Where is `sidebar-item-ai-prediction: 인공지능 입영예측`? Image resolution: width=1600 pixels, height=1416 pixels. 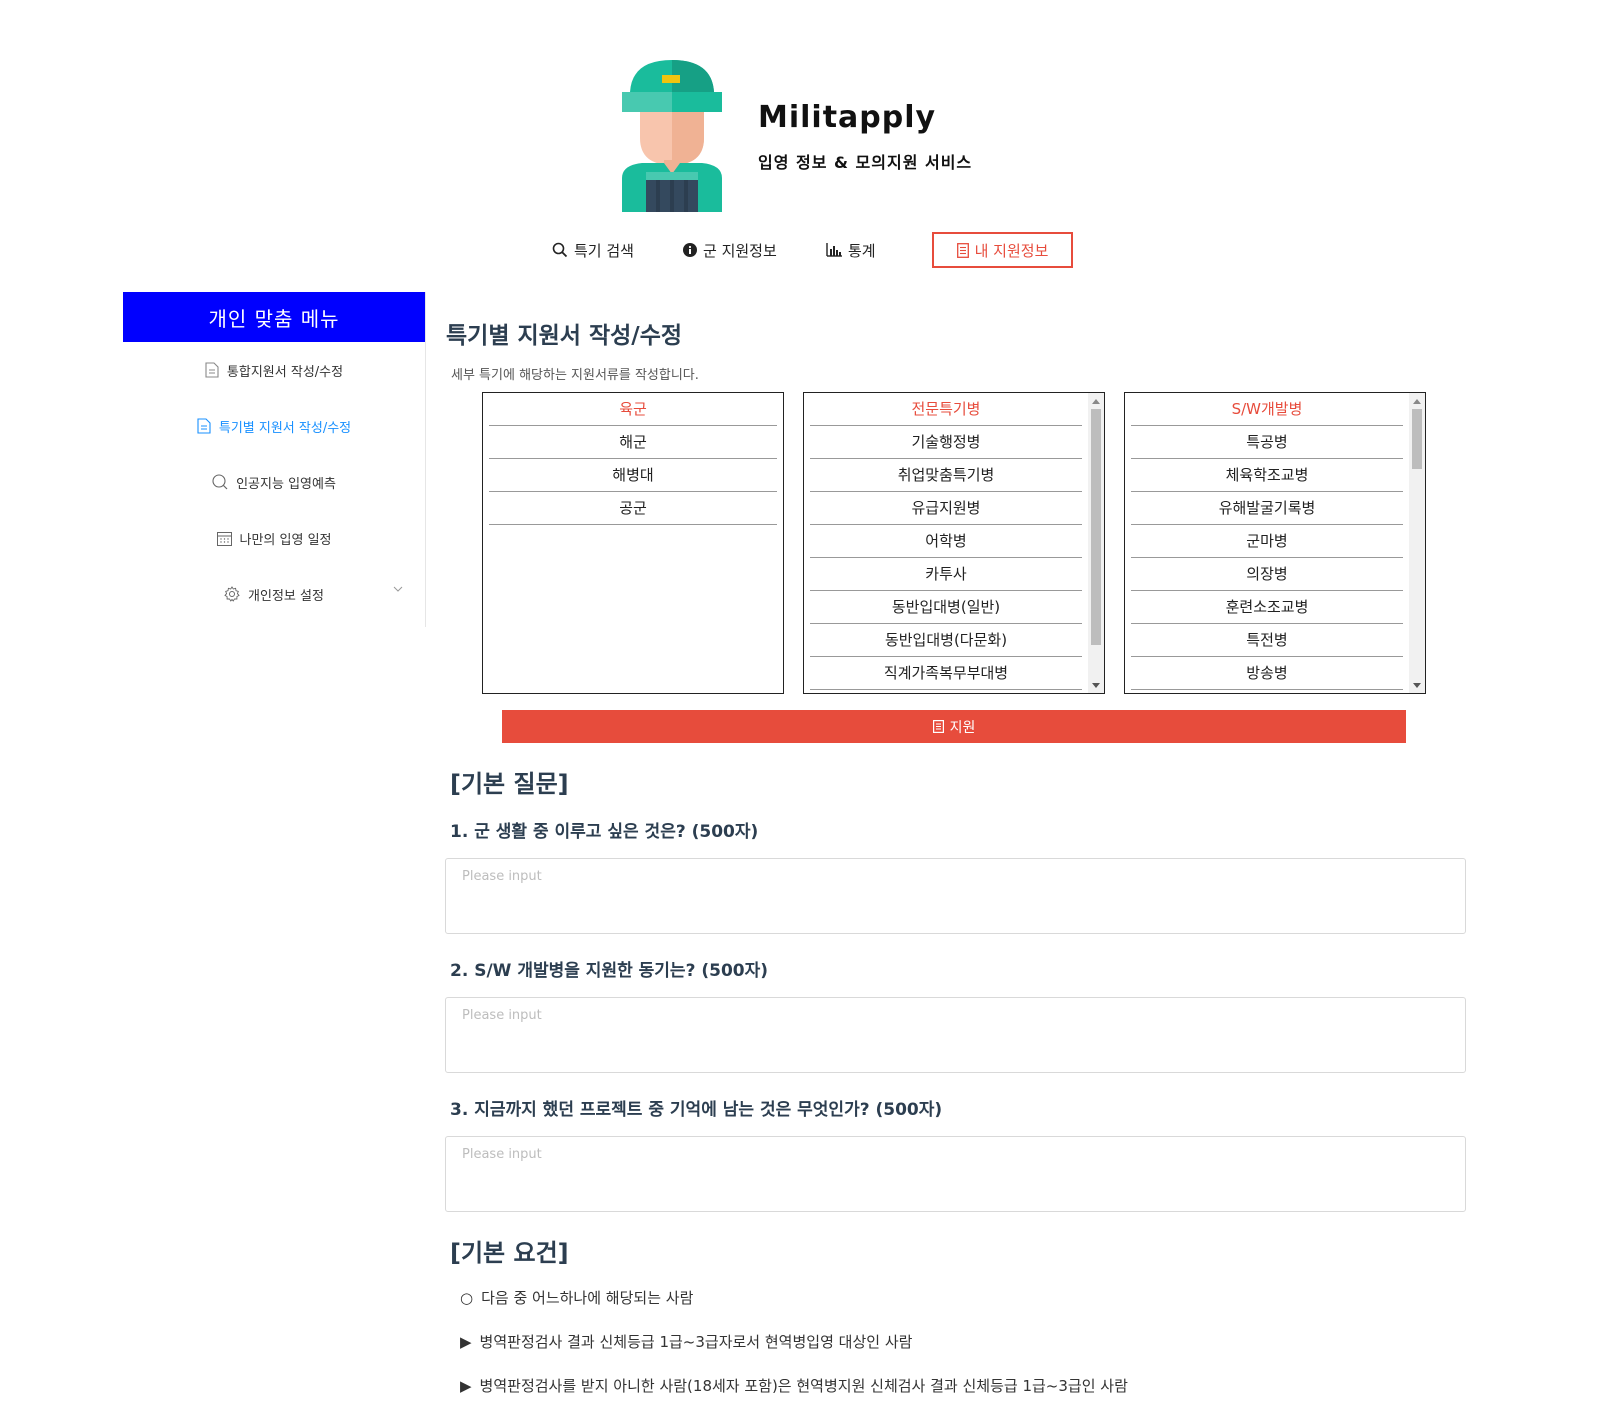 sidebar-item-ai-prediction: 인공지능 입영예측 is located at coordinates (274, 482).